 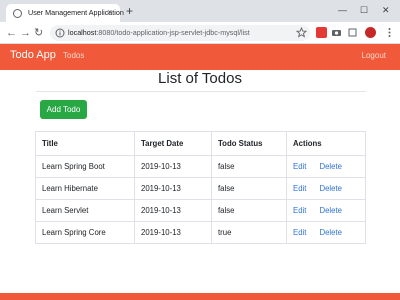 I want to click on profile-avatar-icon, so click(x=370, y=32).